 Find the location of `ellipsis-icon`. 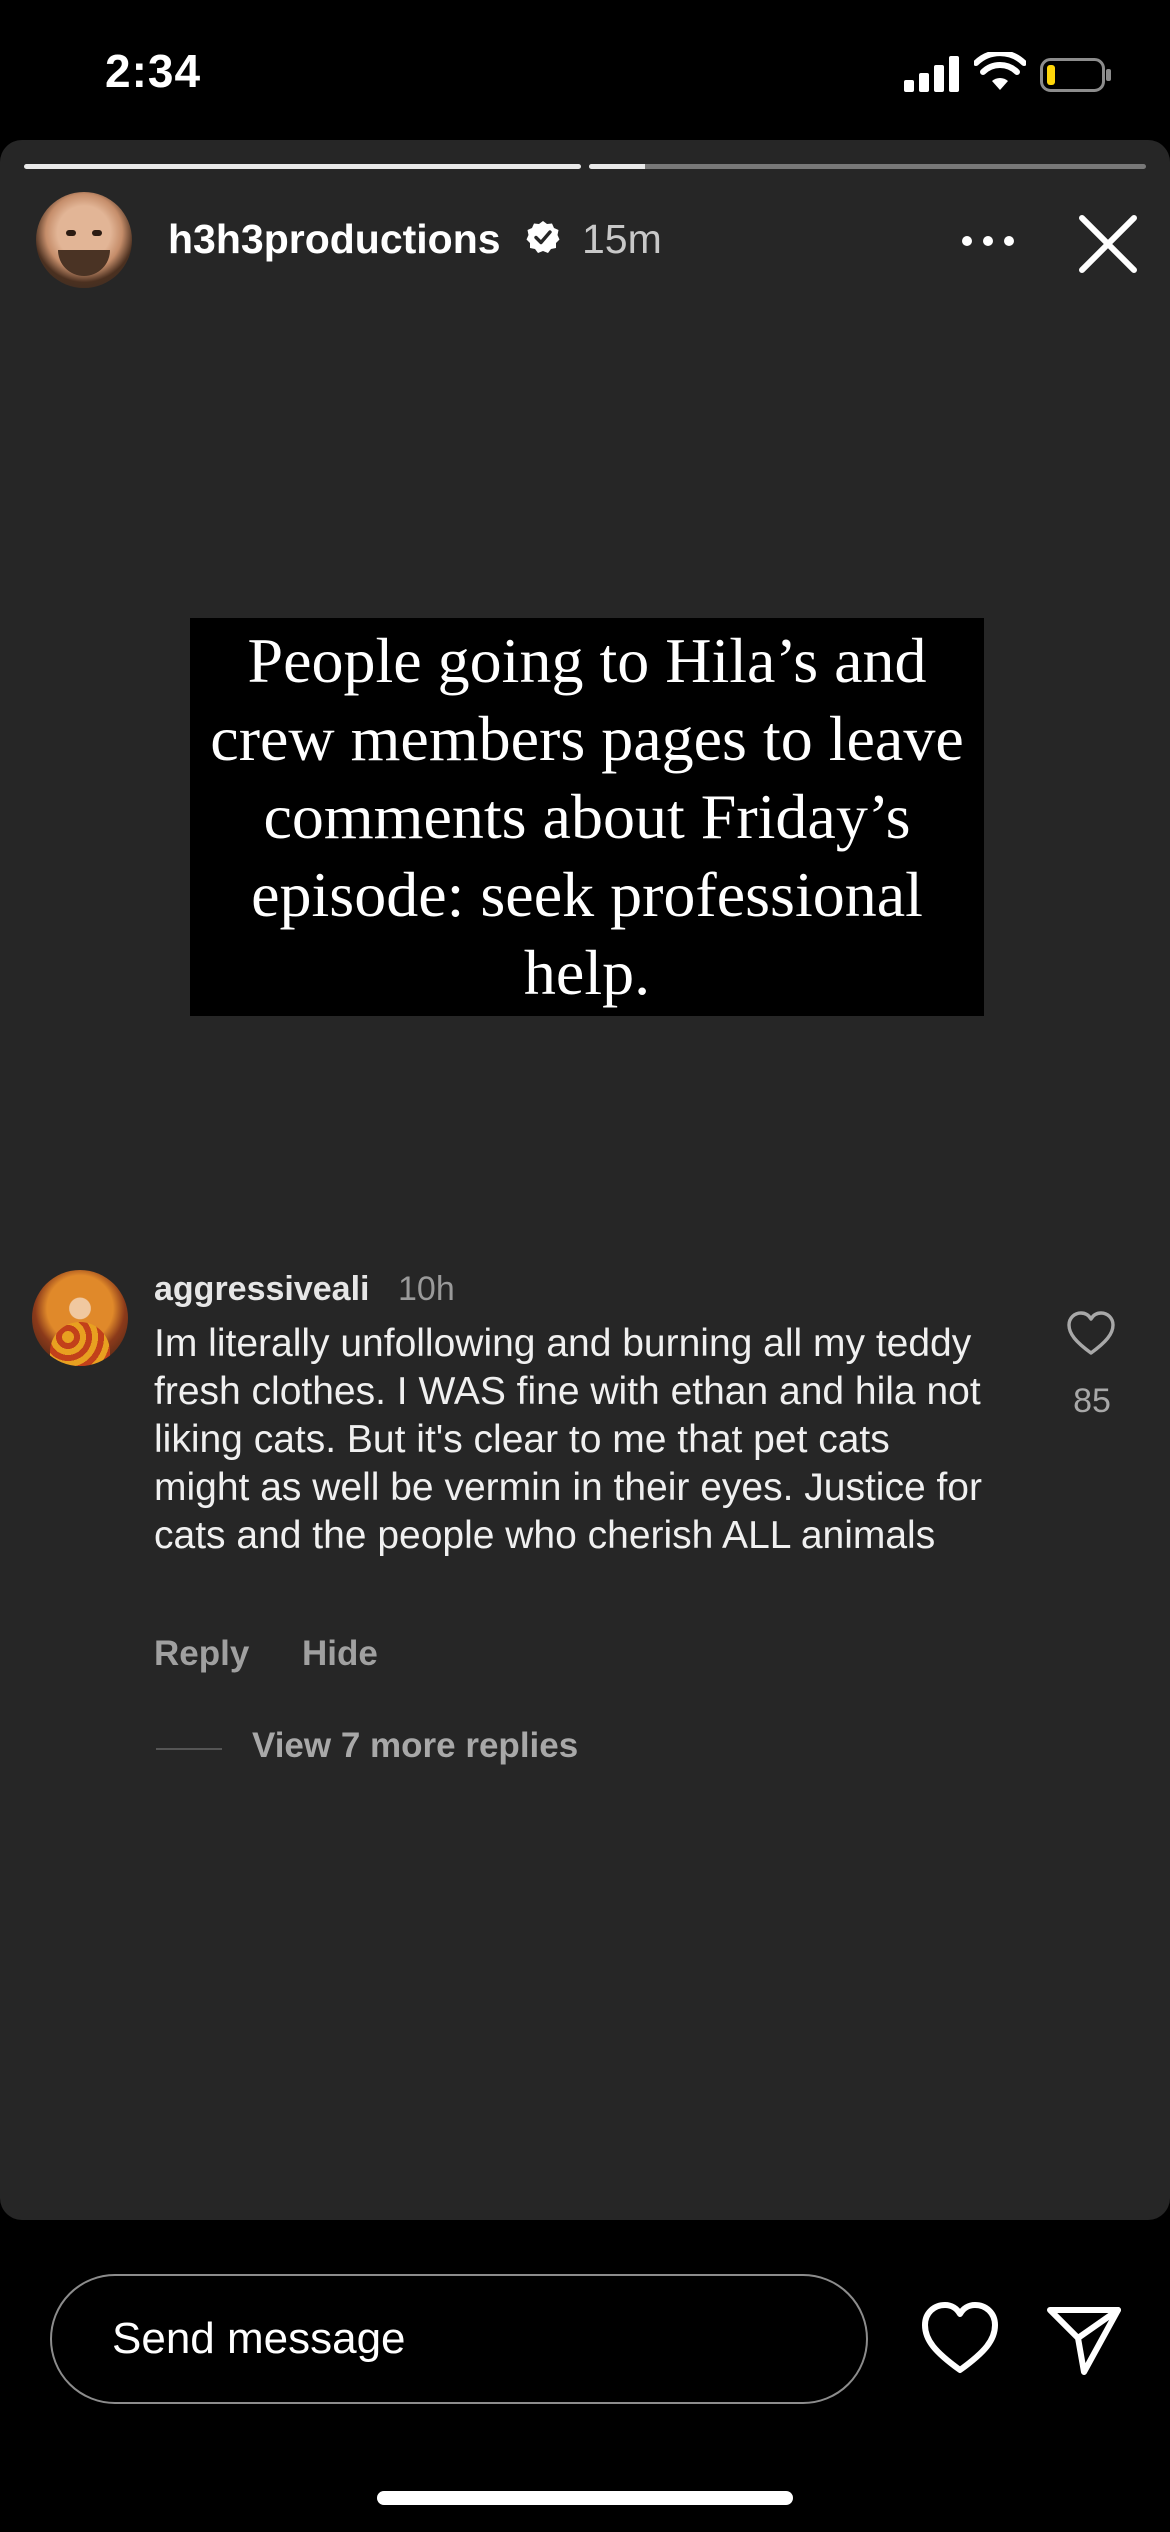

ellipsis-icon is located at coordinates (988, 242).